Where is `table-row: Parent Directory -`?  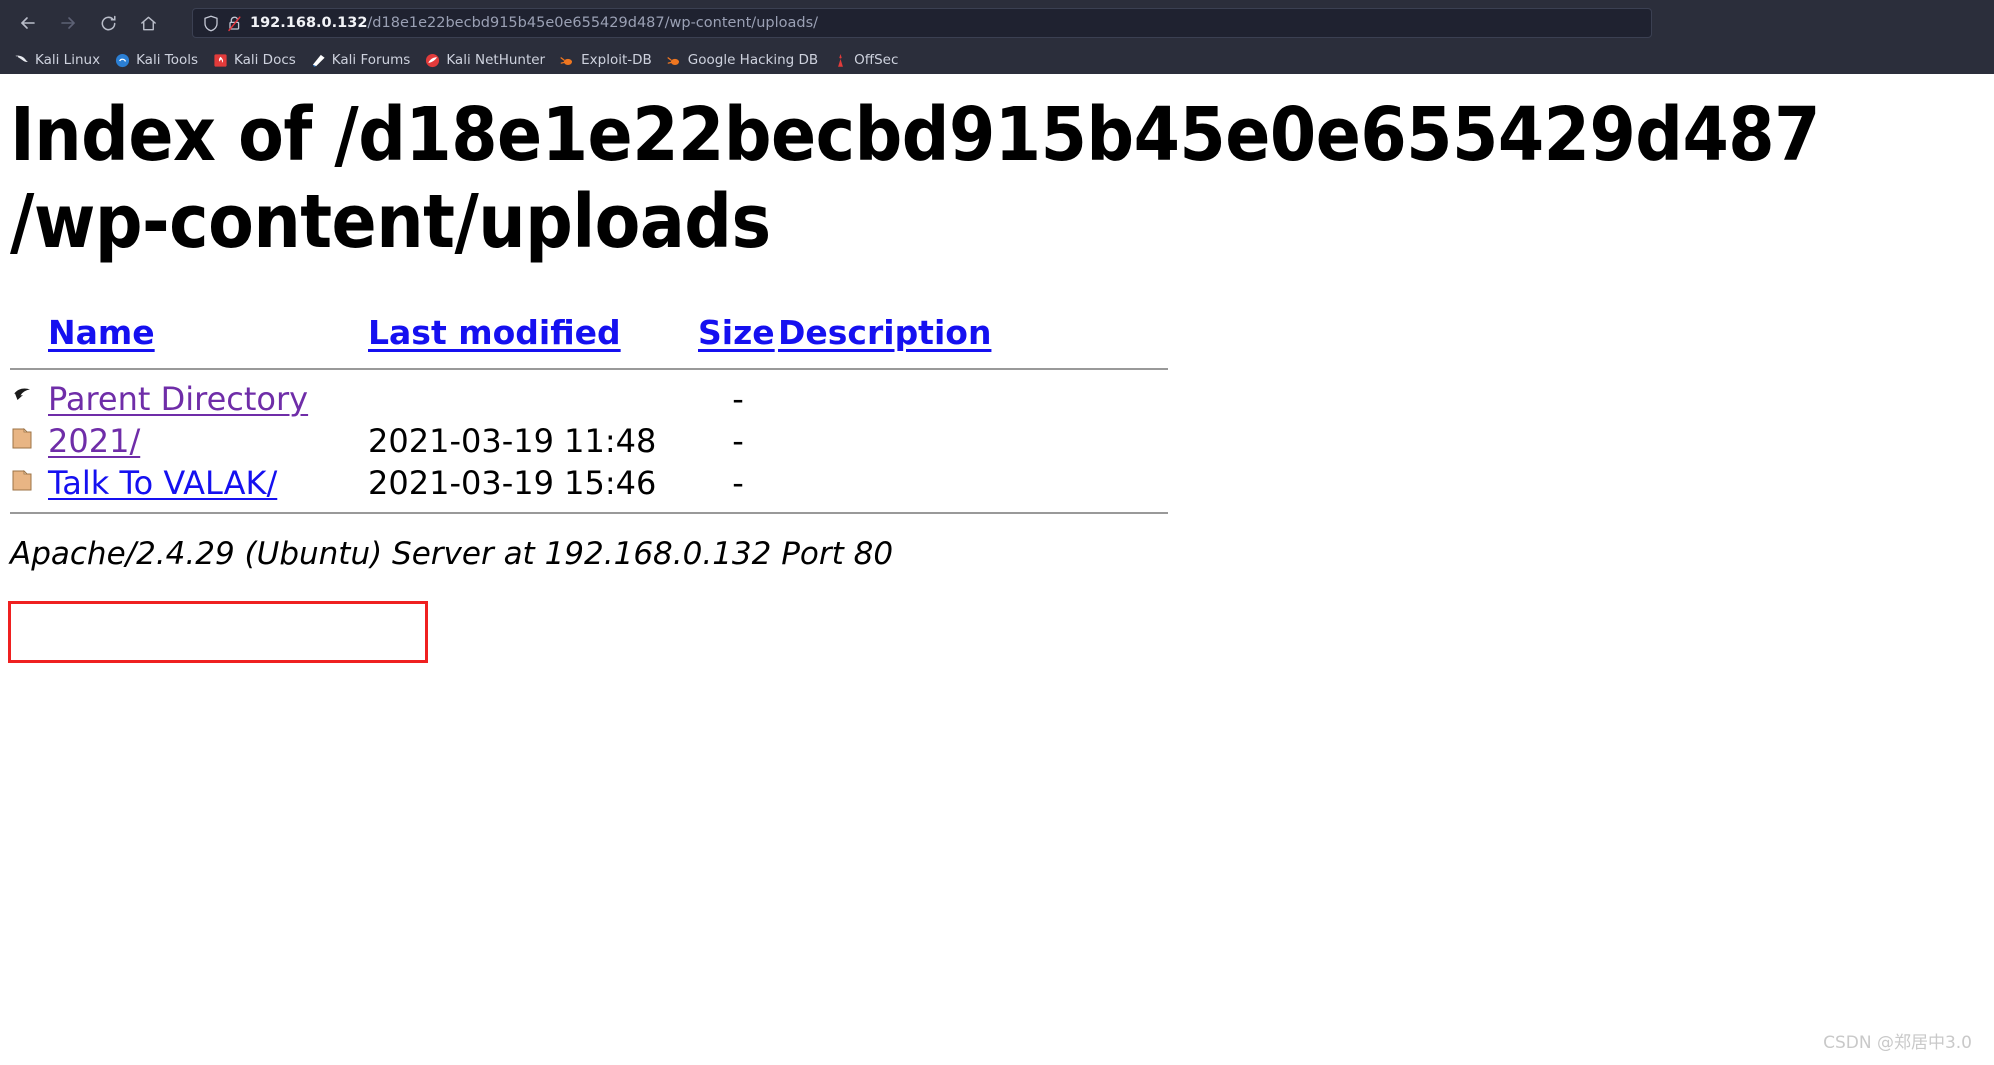 table-row: Parent Directory - is located at coordinates (589, 399).